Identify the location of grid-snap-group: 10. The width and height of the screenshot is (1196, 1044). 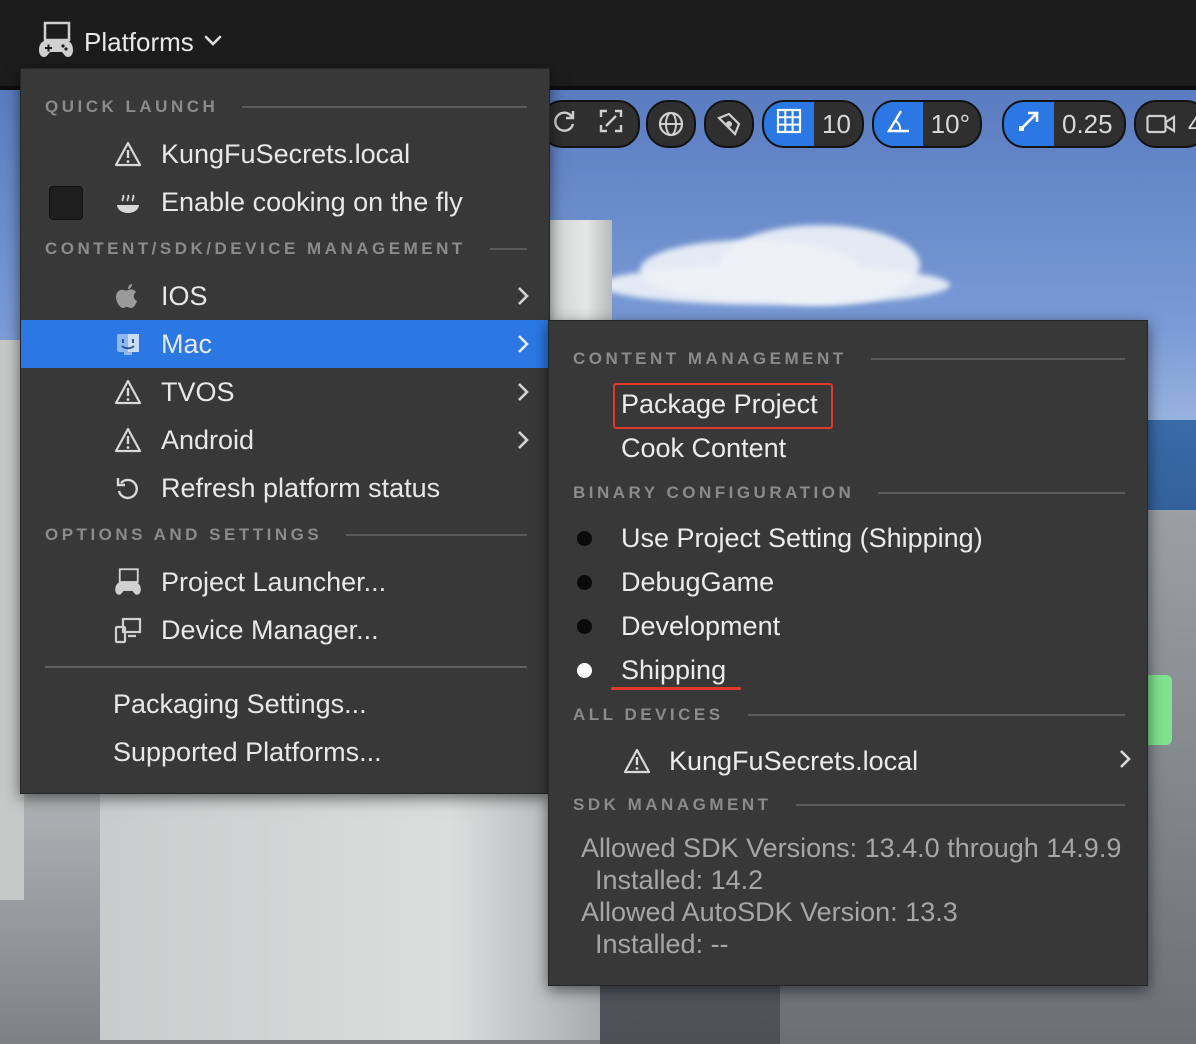
(813, 124).